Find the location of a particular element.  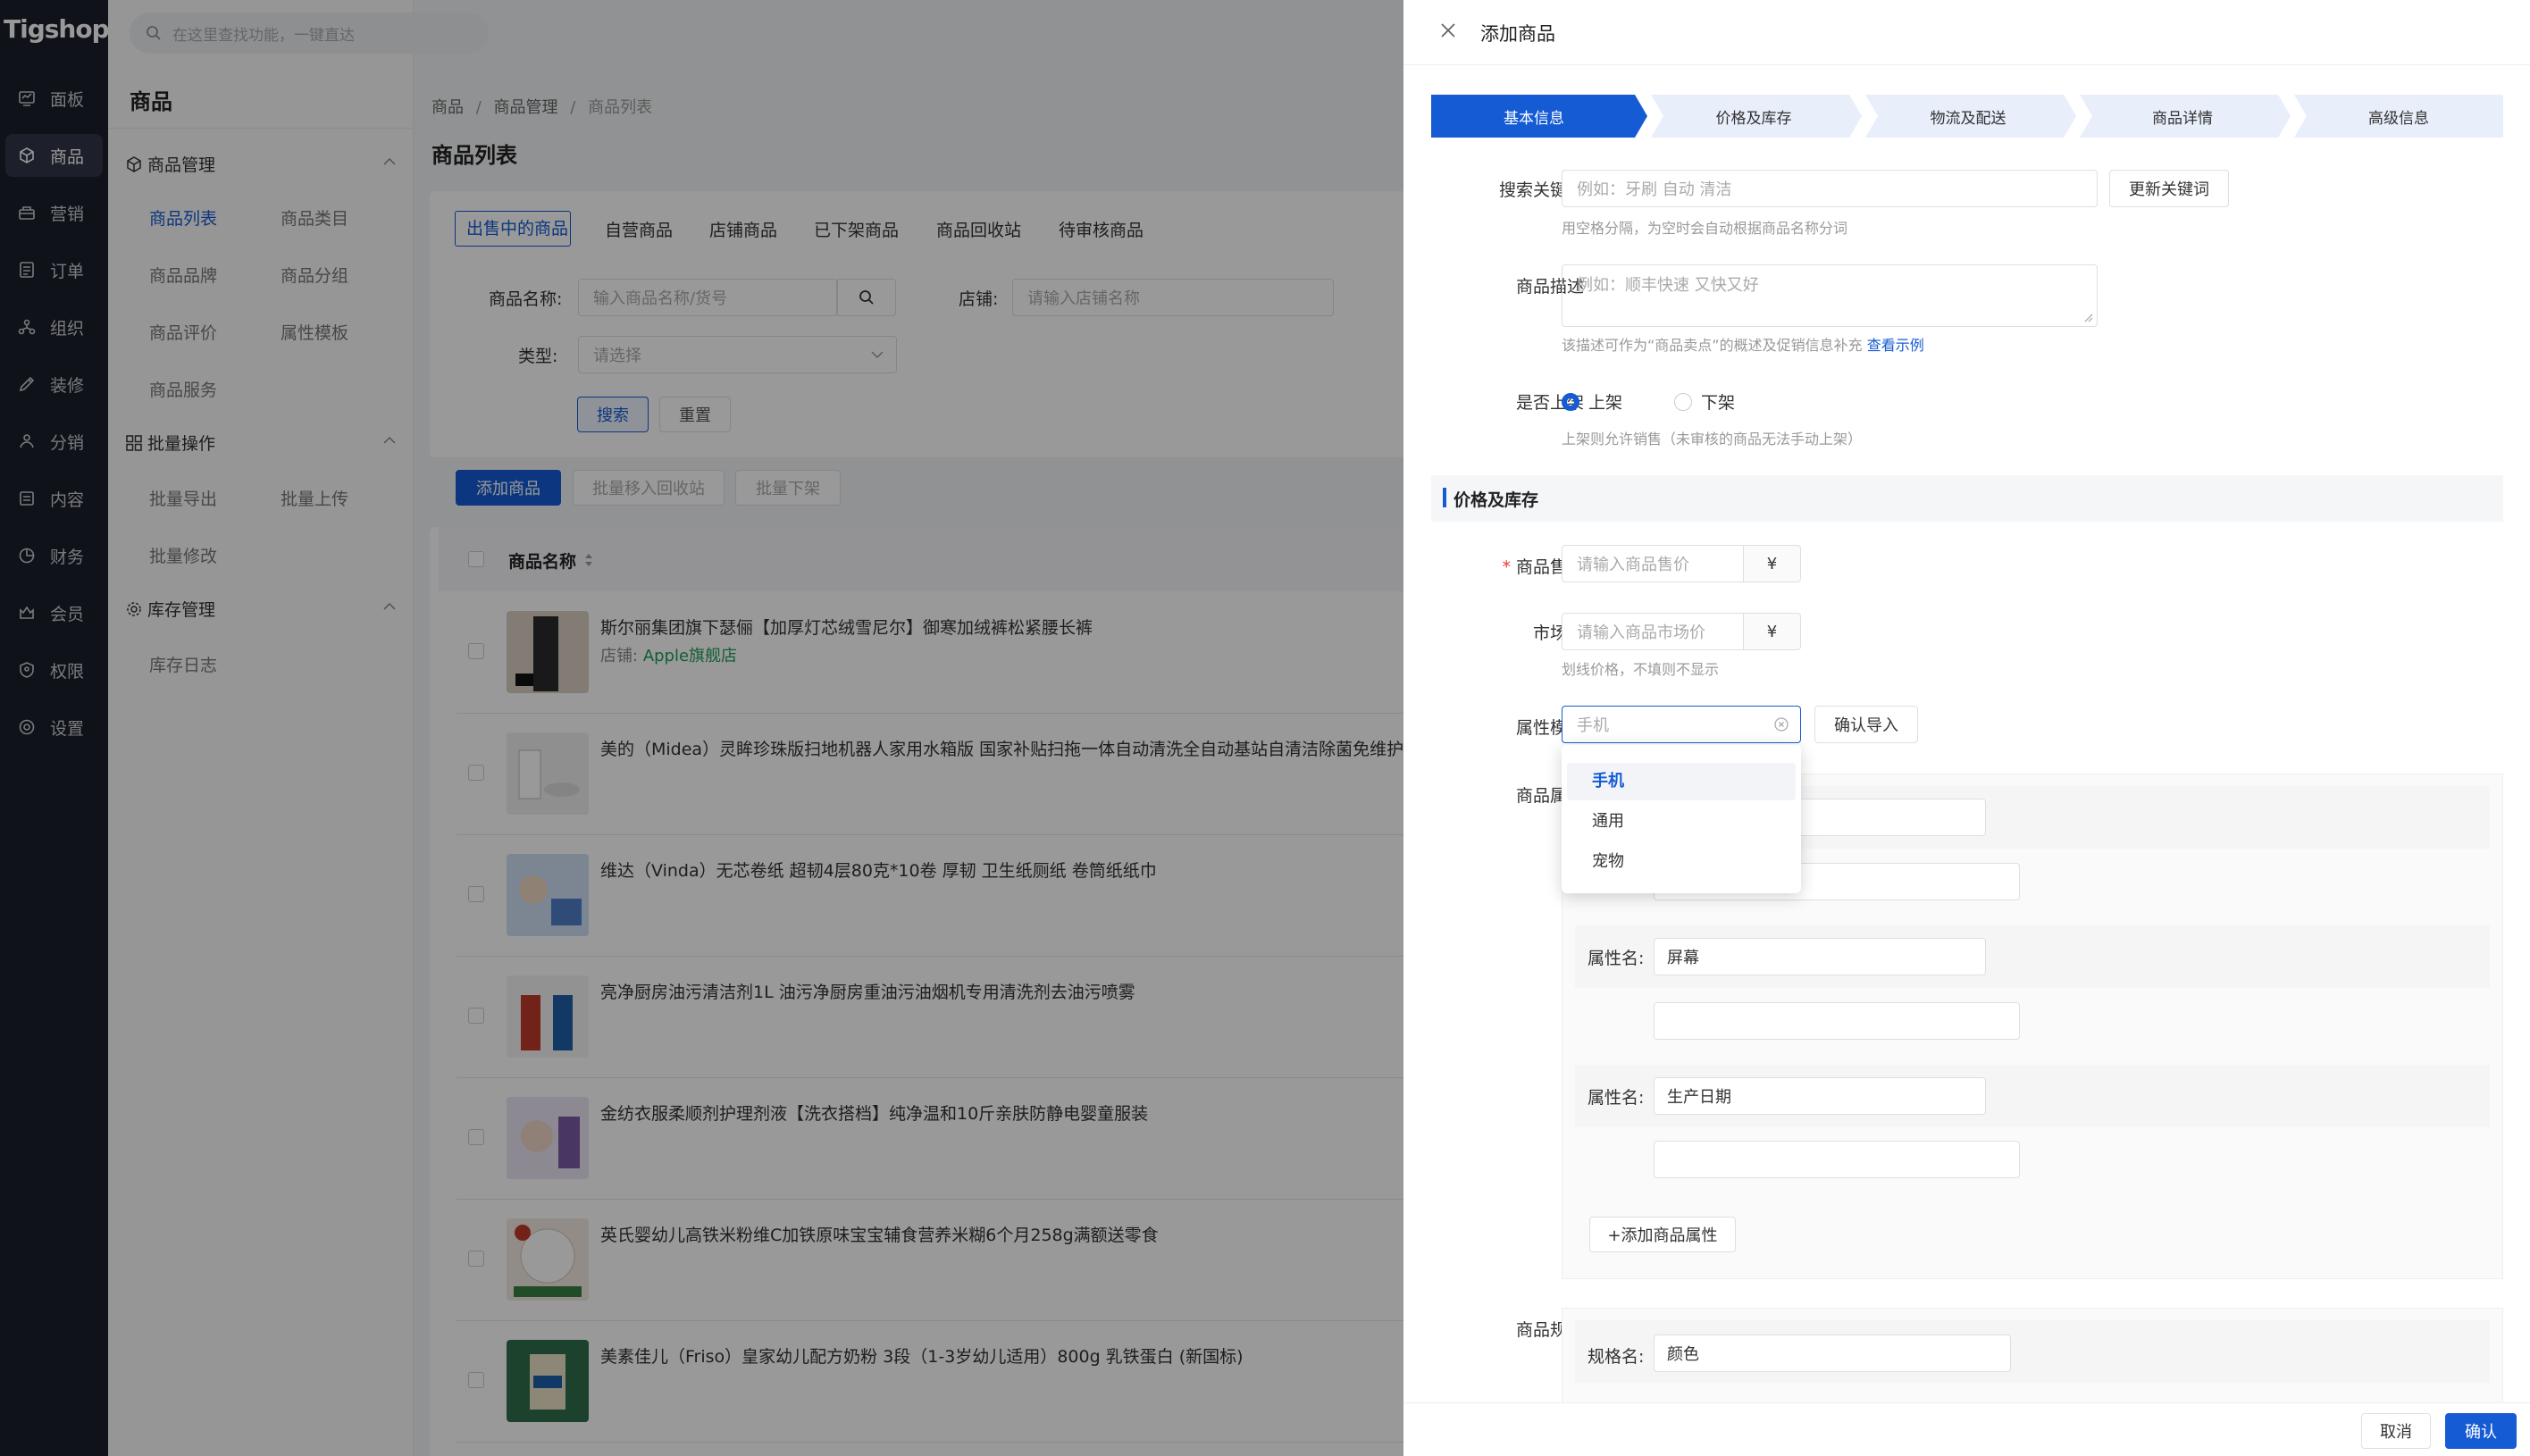

section-header is located at coordinates (1967, 498).